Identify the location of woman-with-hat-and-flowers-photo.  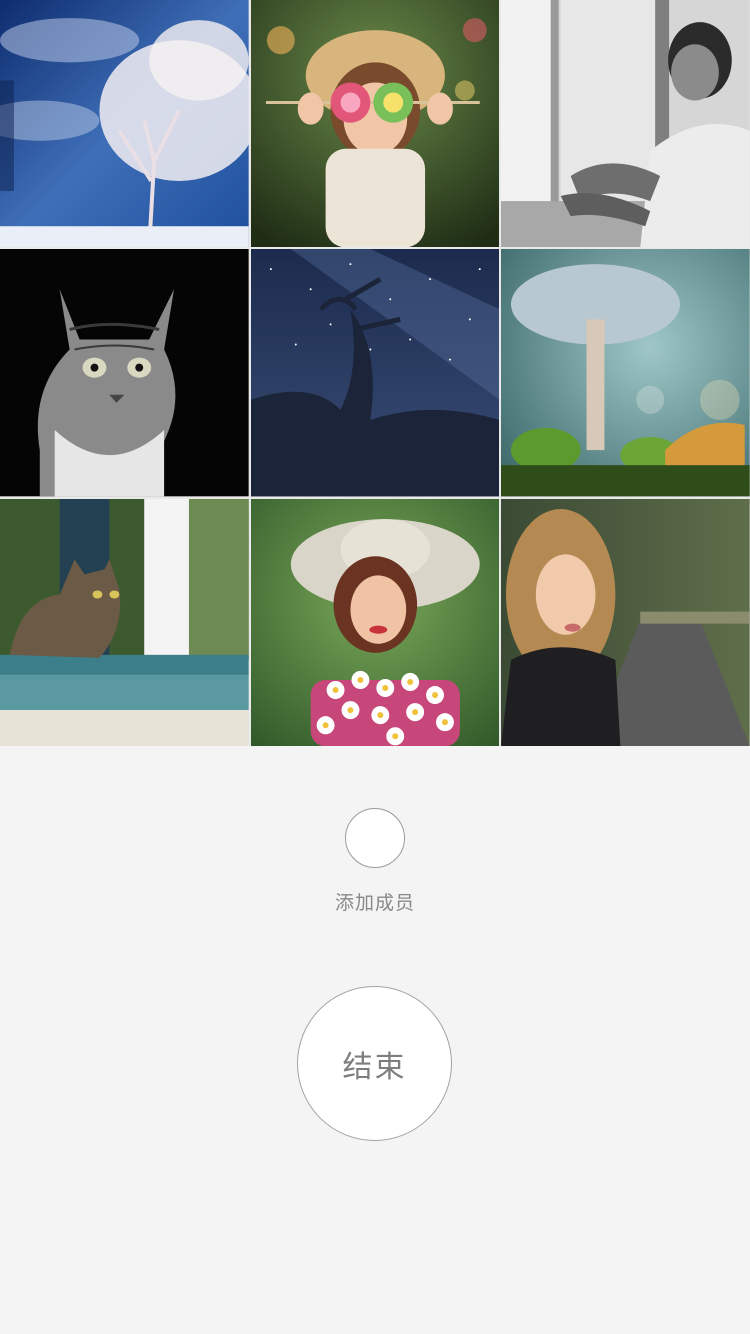
(375, 622).